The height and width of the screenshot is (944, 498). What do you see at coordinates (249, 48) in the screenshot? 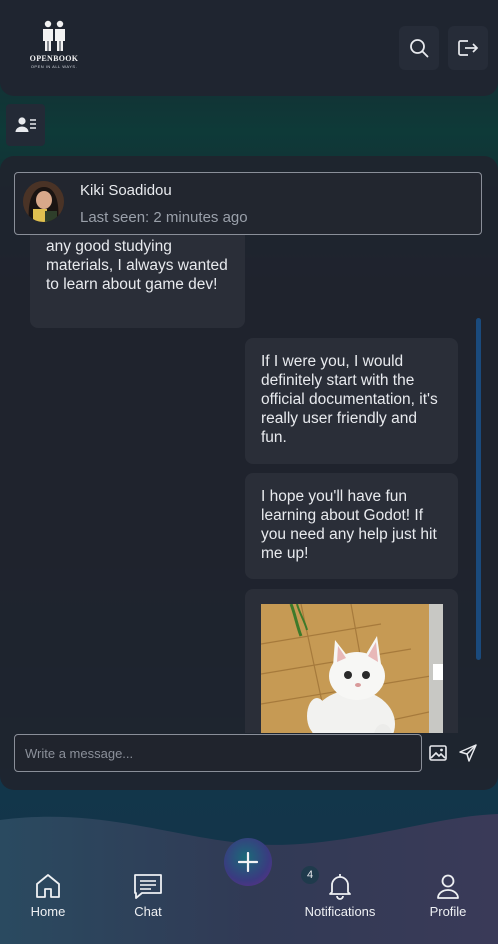
I see `top-bar: OPENBOOK OPEN IN ALL WAYS.` at bounding box center [249, 48].